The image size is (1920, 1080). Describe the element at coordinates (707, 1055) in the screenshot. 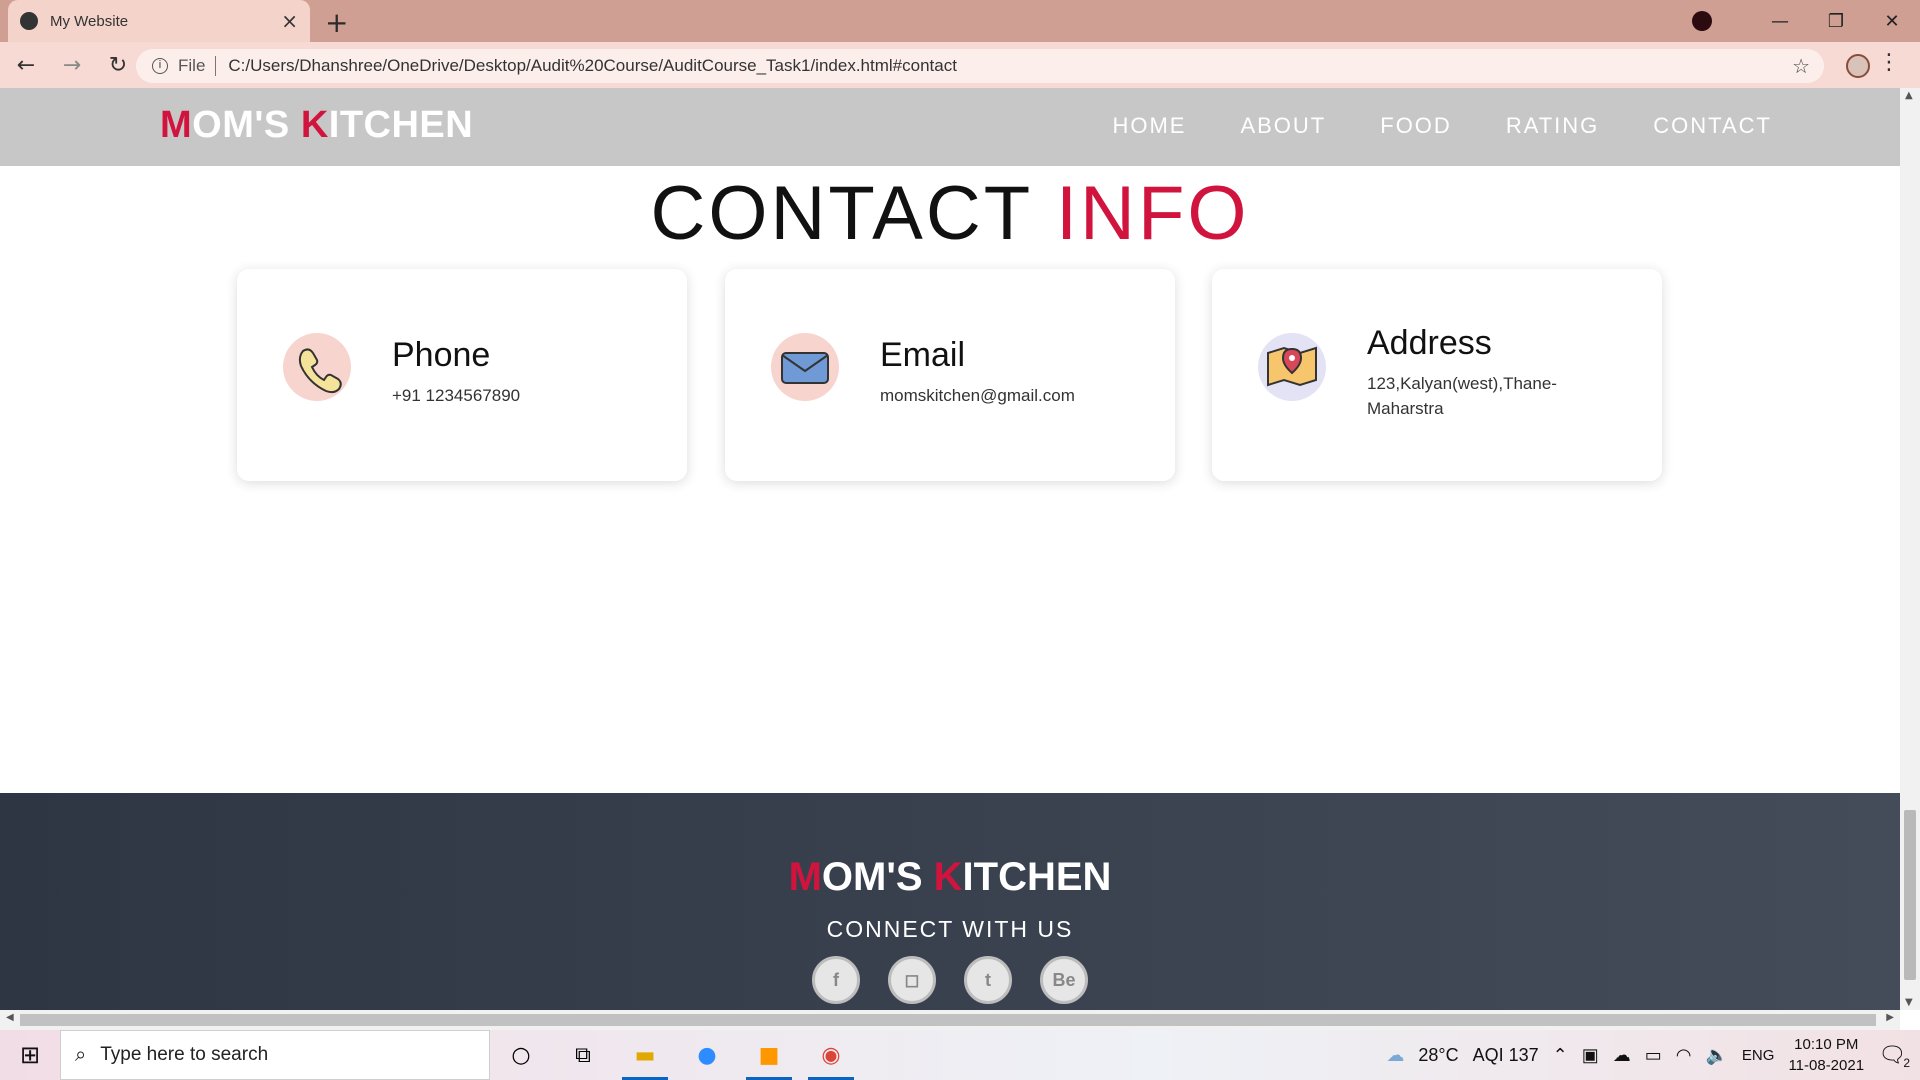

I see `zoom-app-icon: ●` at that location.